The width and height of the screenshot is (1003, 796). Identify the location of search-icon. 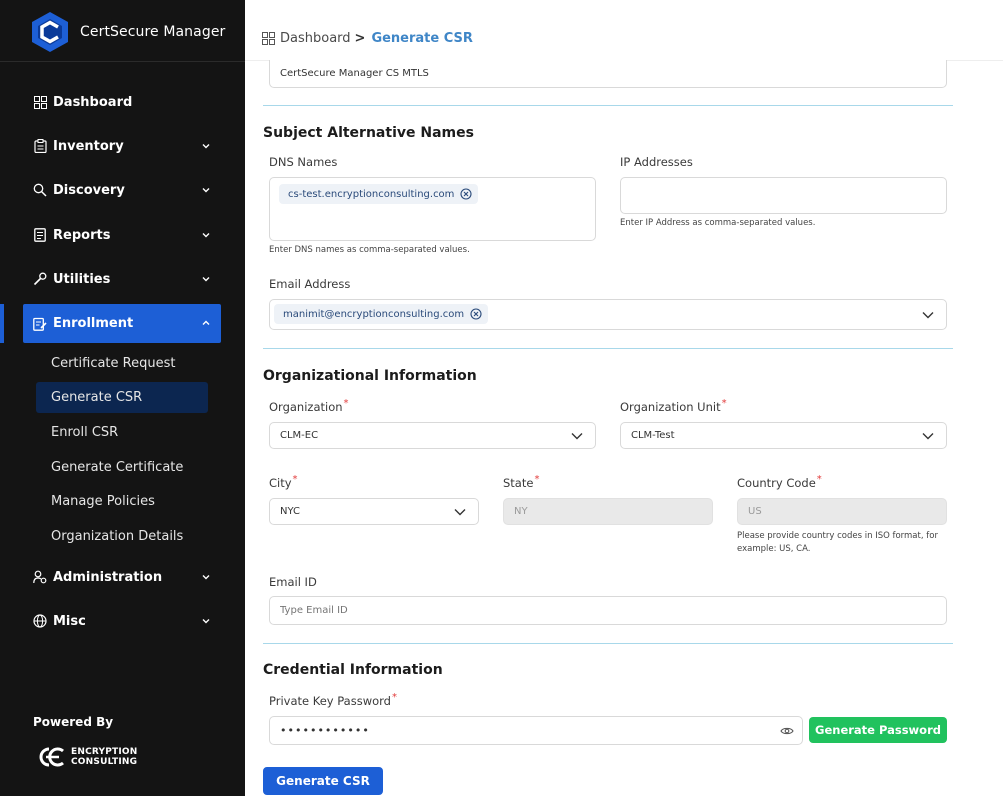
(40, 190).